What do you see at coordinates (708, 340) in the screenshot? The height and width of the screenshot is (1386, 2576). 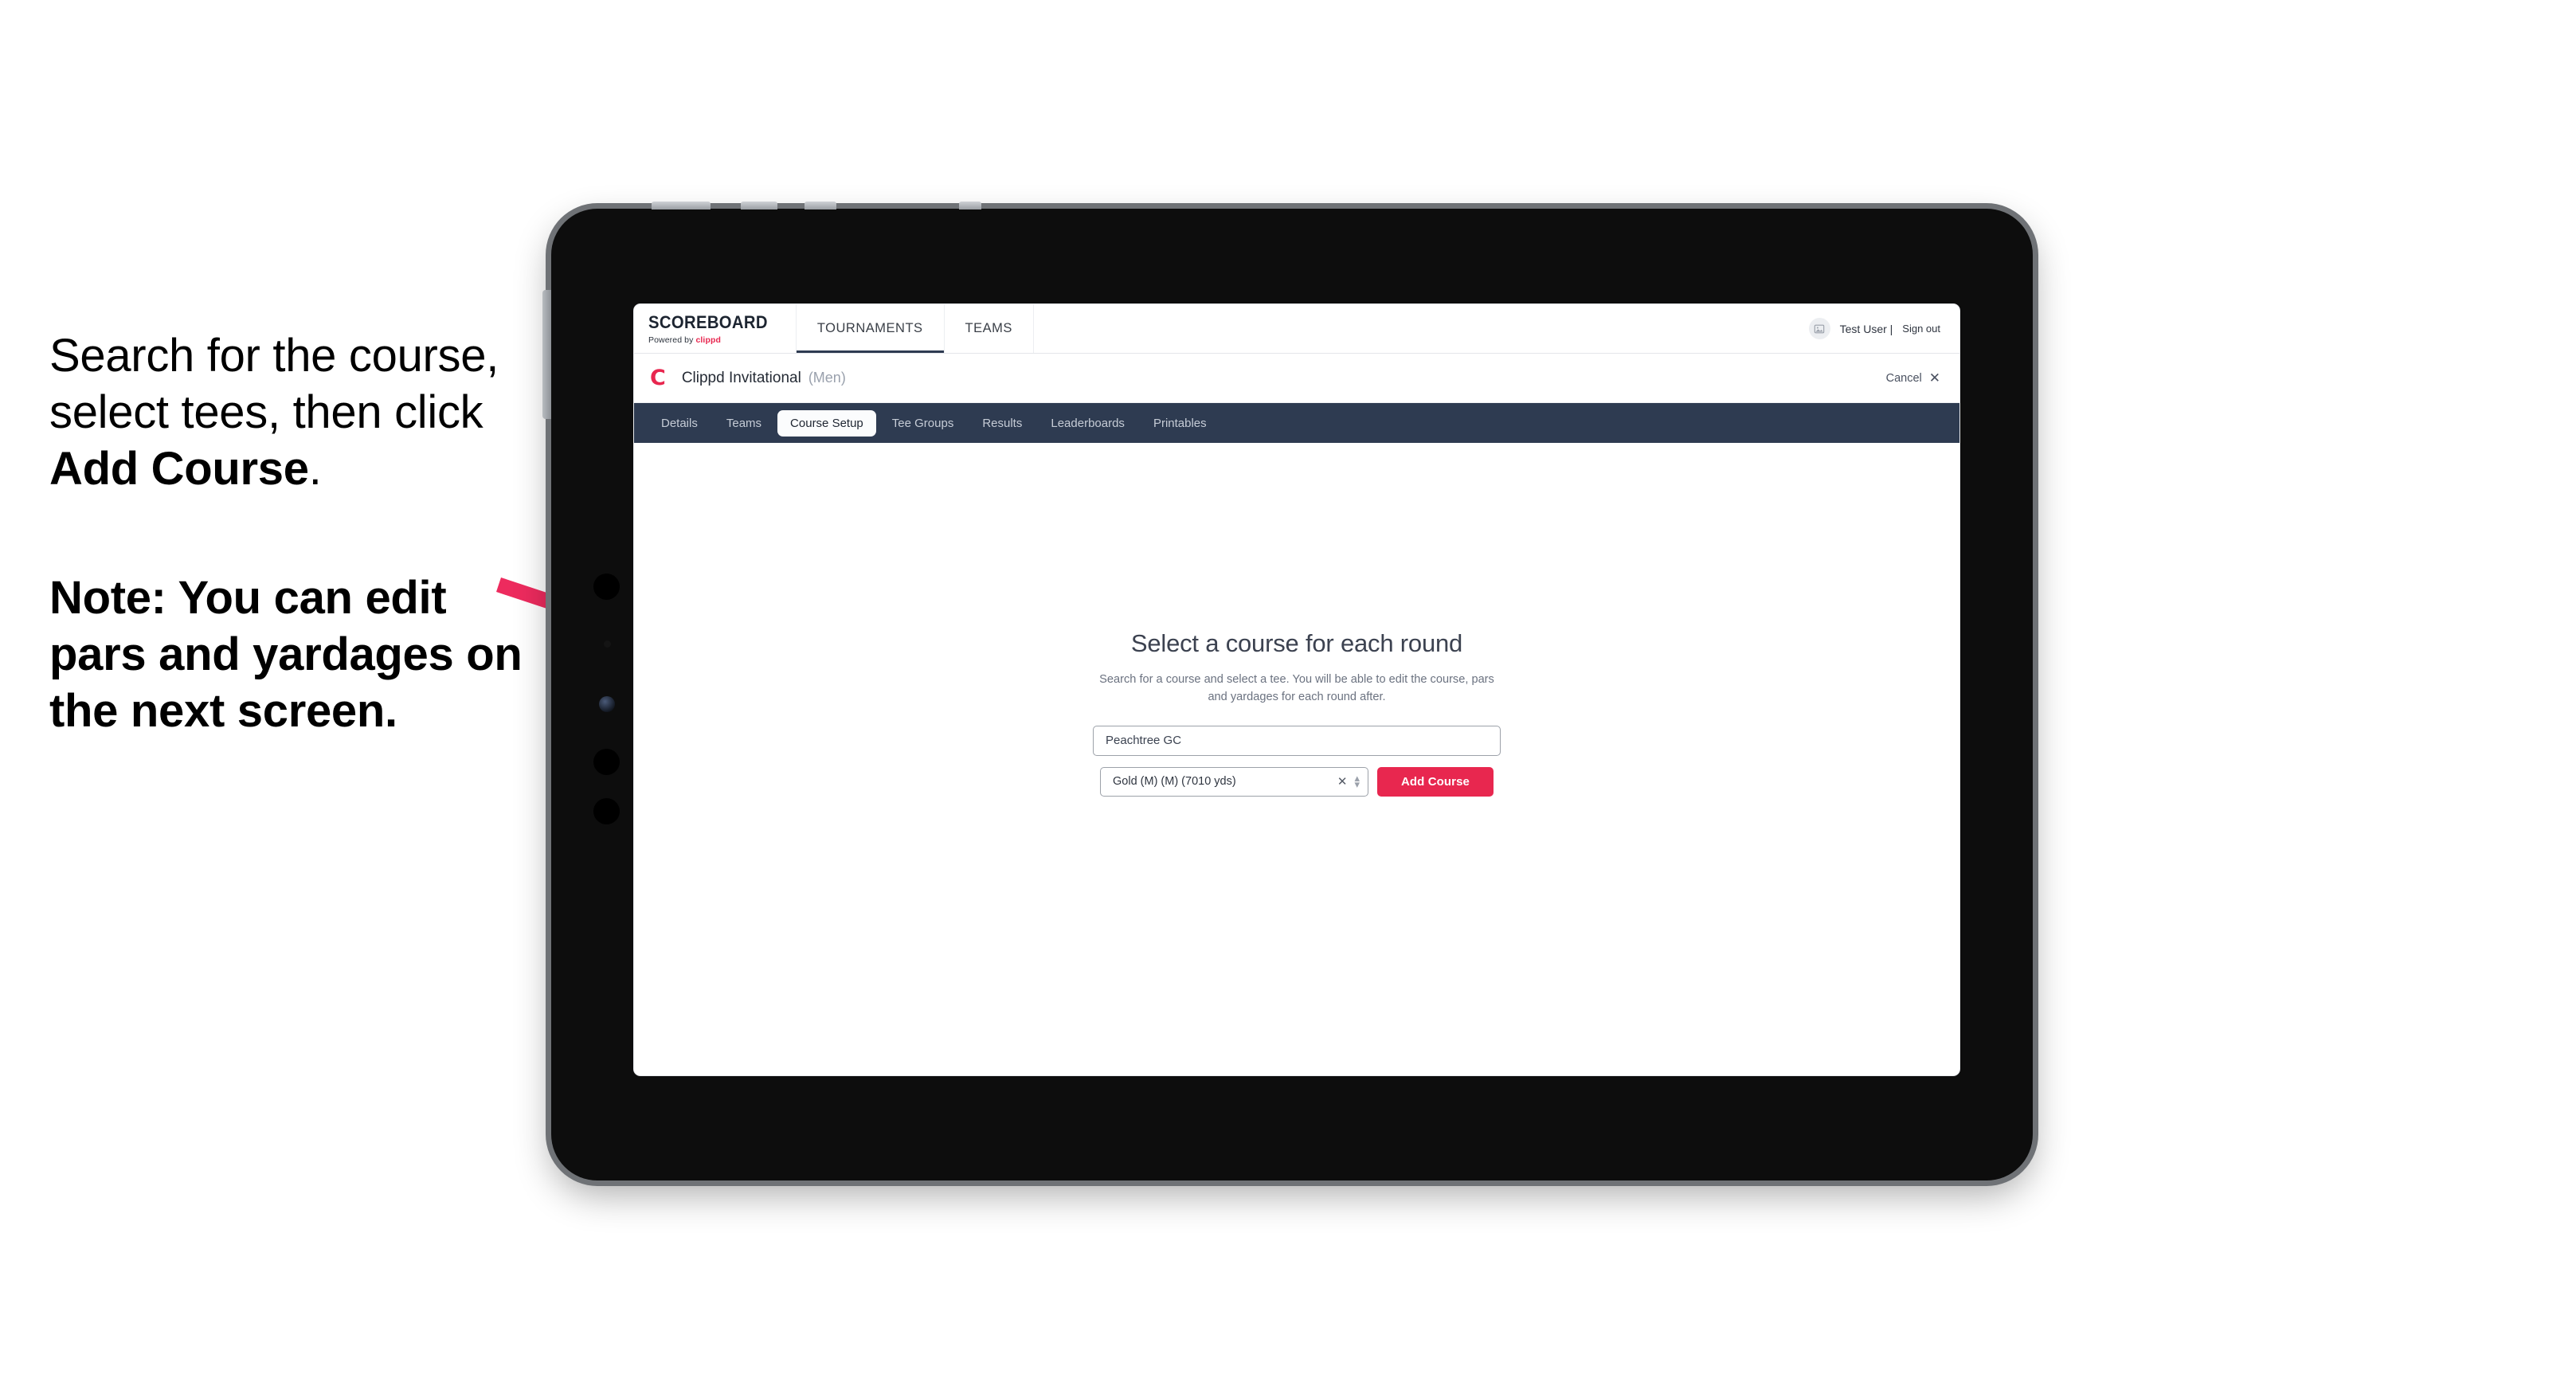 I see `brand-tagline-clippd: clippd` at bounding box center [708, 340].